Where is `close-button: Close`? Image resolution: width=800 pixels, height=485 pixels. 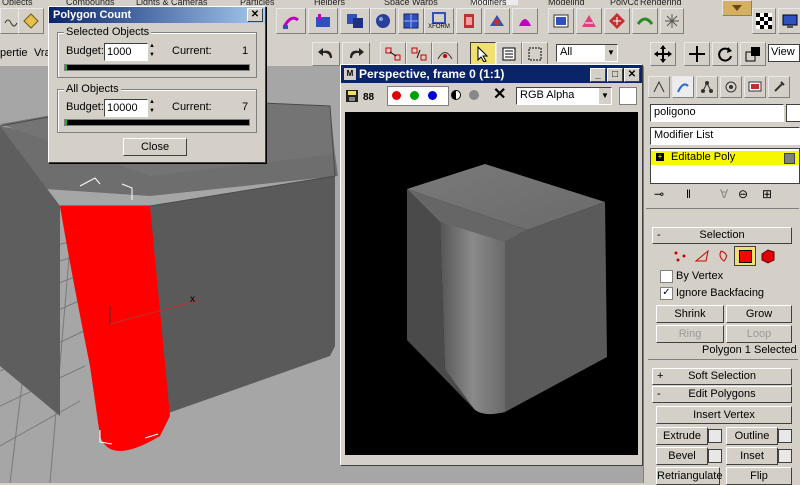 close-button: Close is located at coordinates (155, 147).